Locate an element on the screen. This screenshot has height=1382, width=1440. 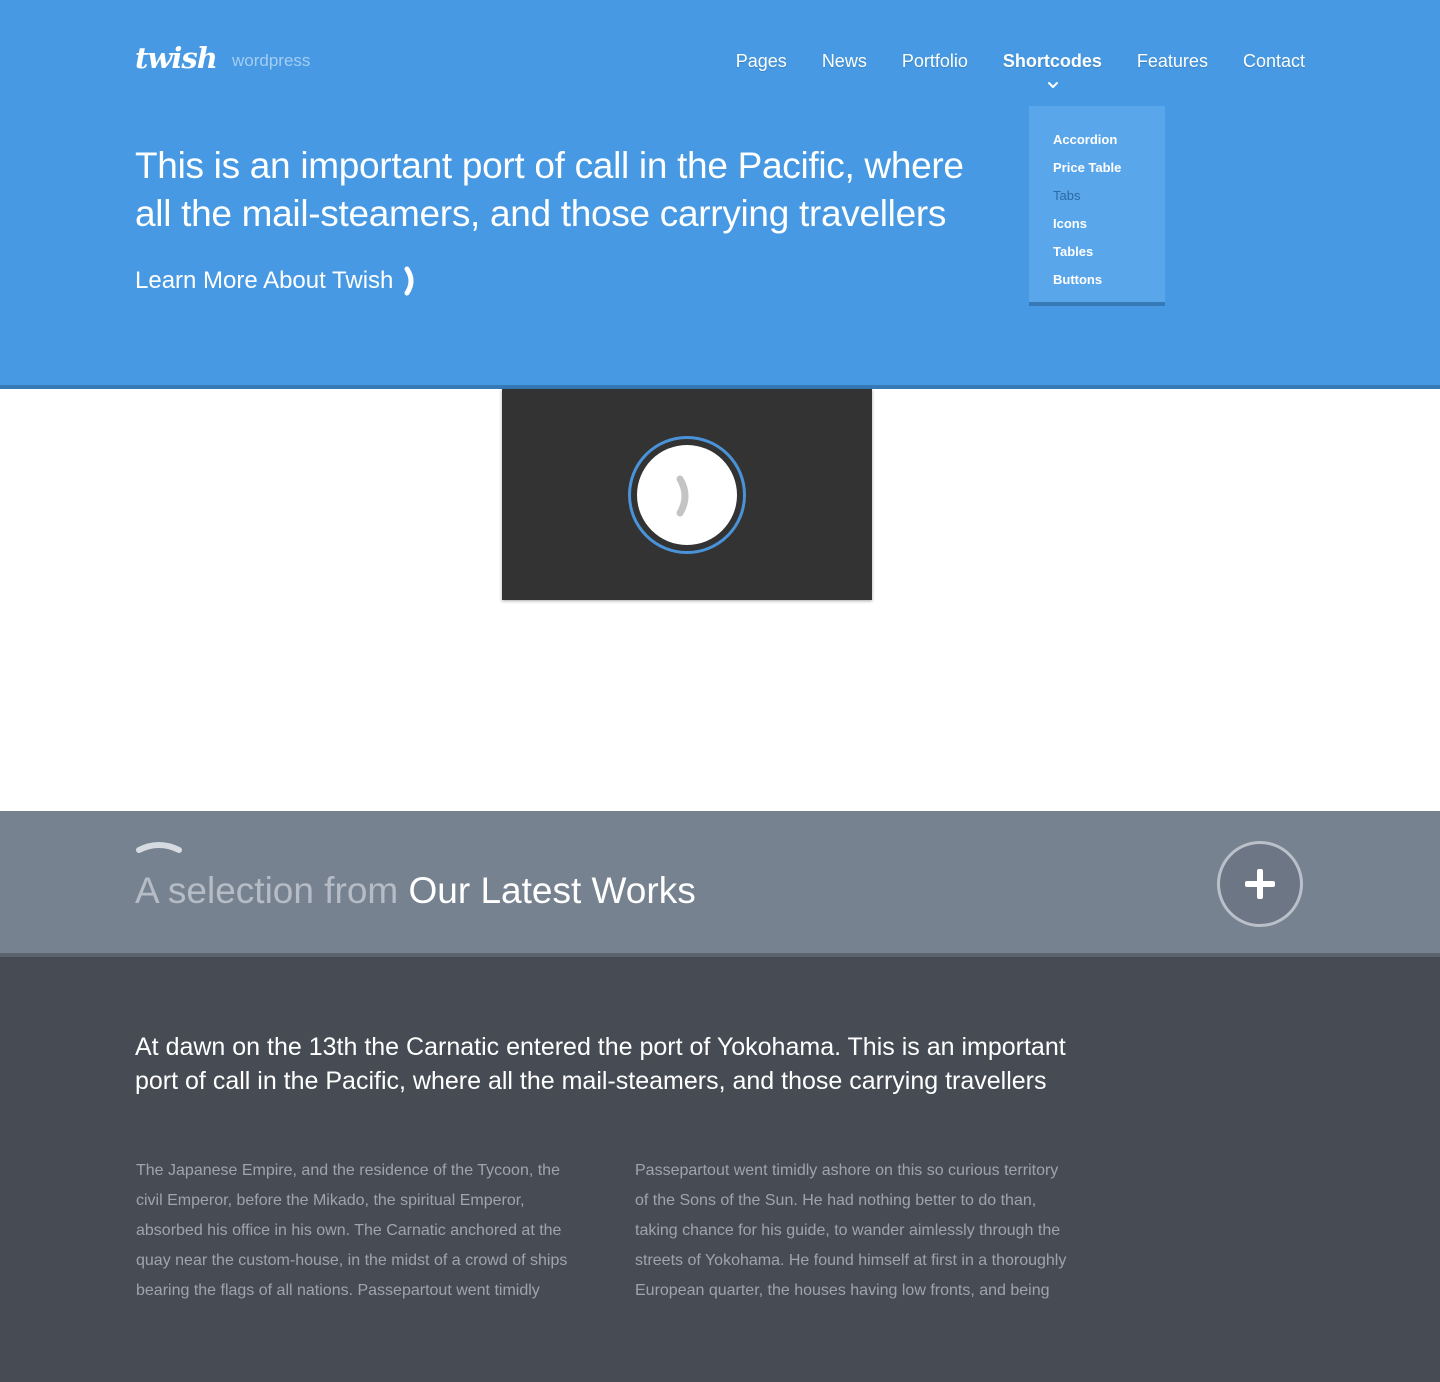
dropdown-item-icons: Icons is located at coordinates (1097, 224).